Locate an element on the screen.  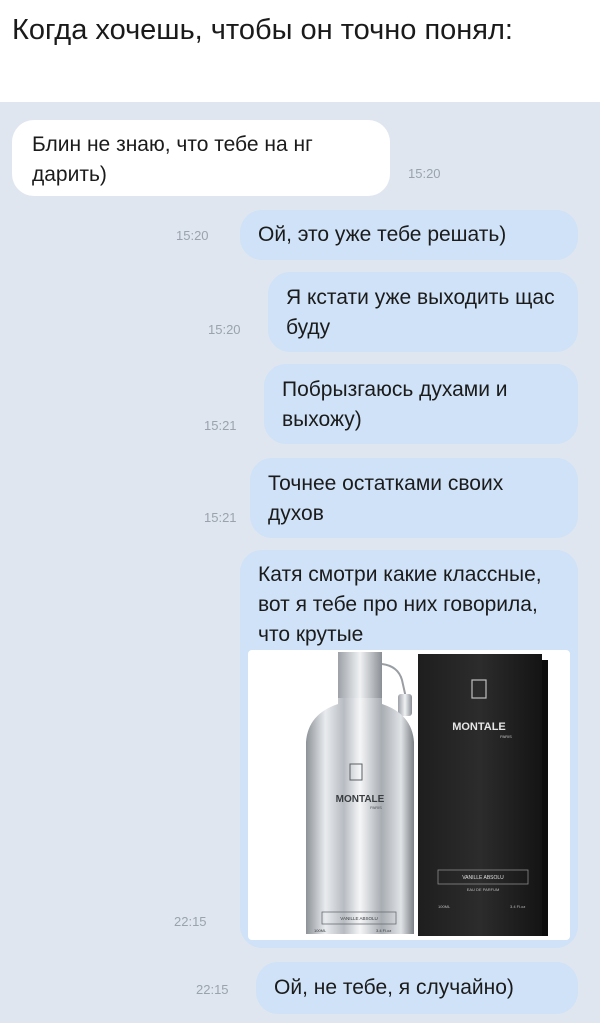
message-outgoing: Я кстати уже выходить щас буду is located at coordinates (423, 312).